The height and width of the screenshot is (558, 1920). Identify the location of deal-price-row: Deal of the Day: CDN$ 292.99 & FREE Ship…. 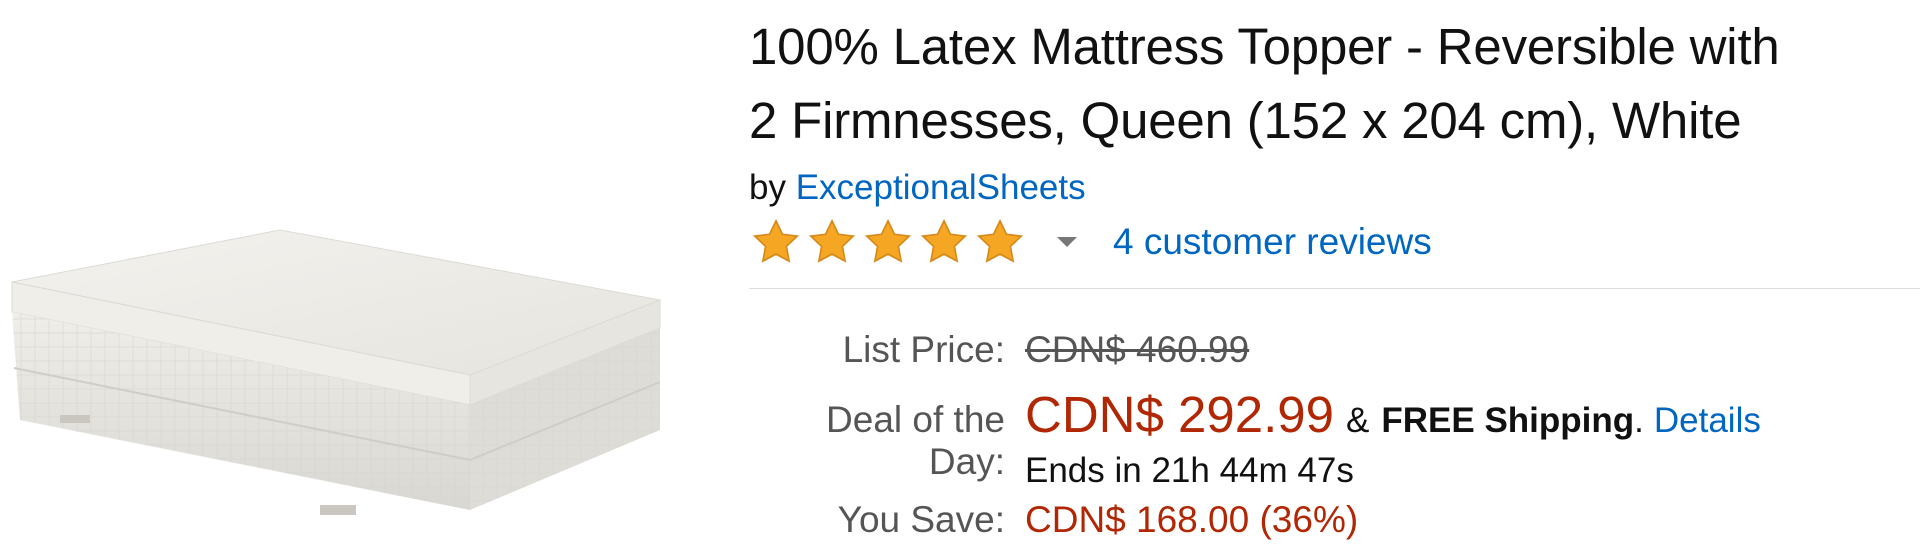
(1334, 433).